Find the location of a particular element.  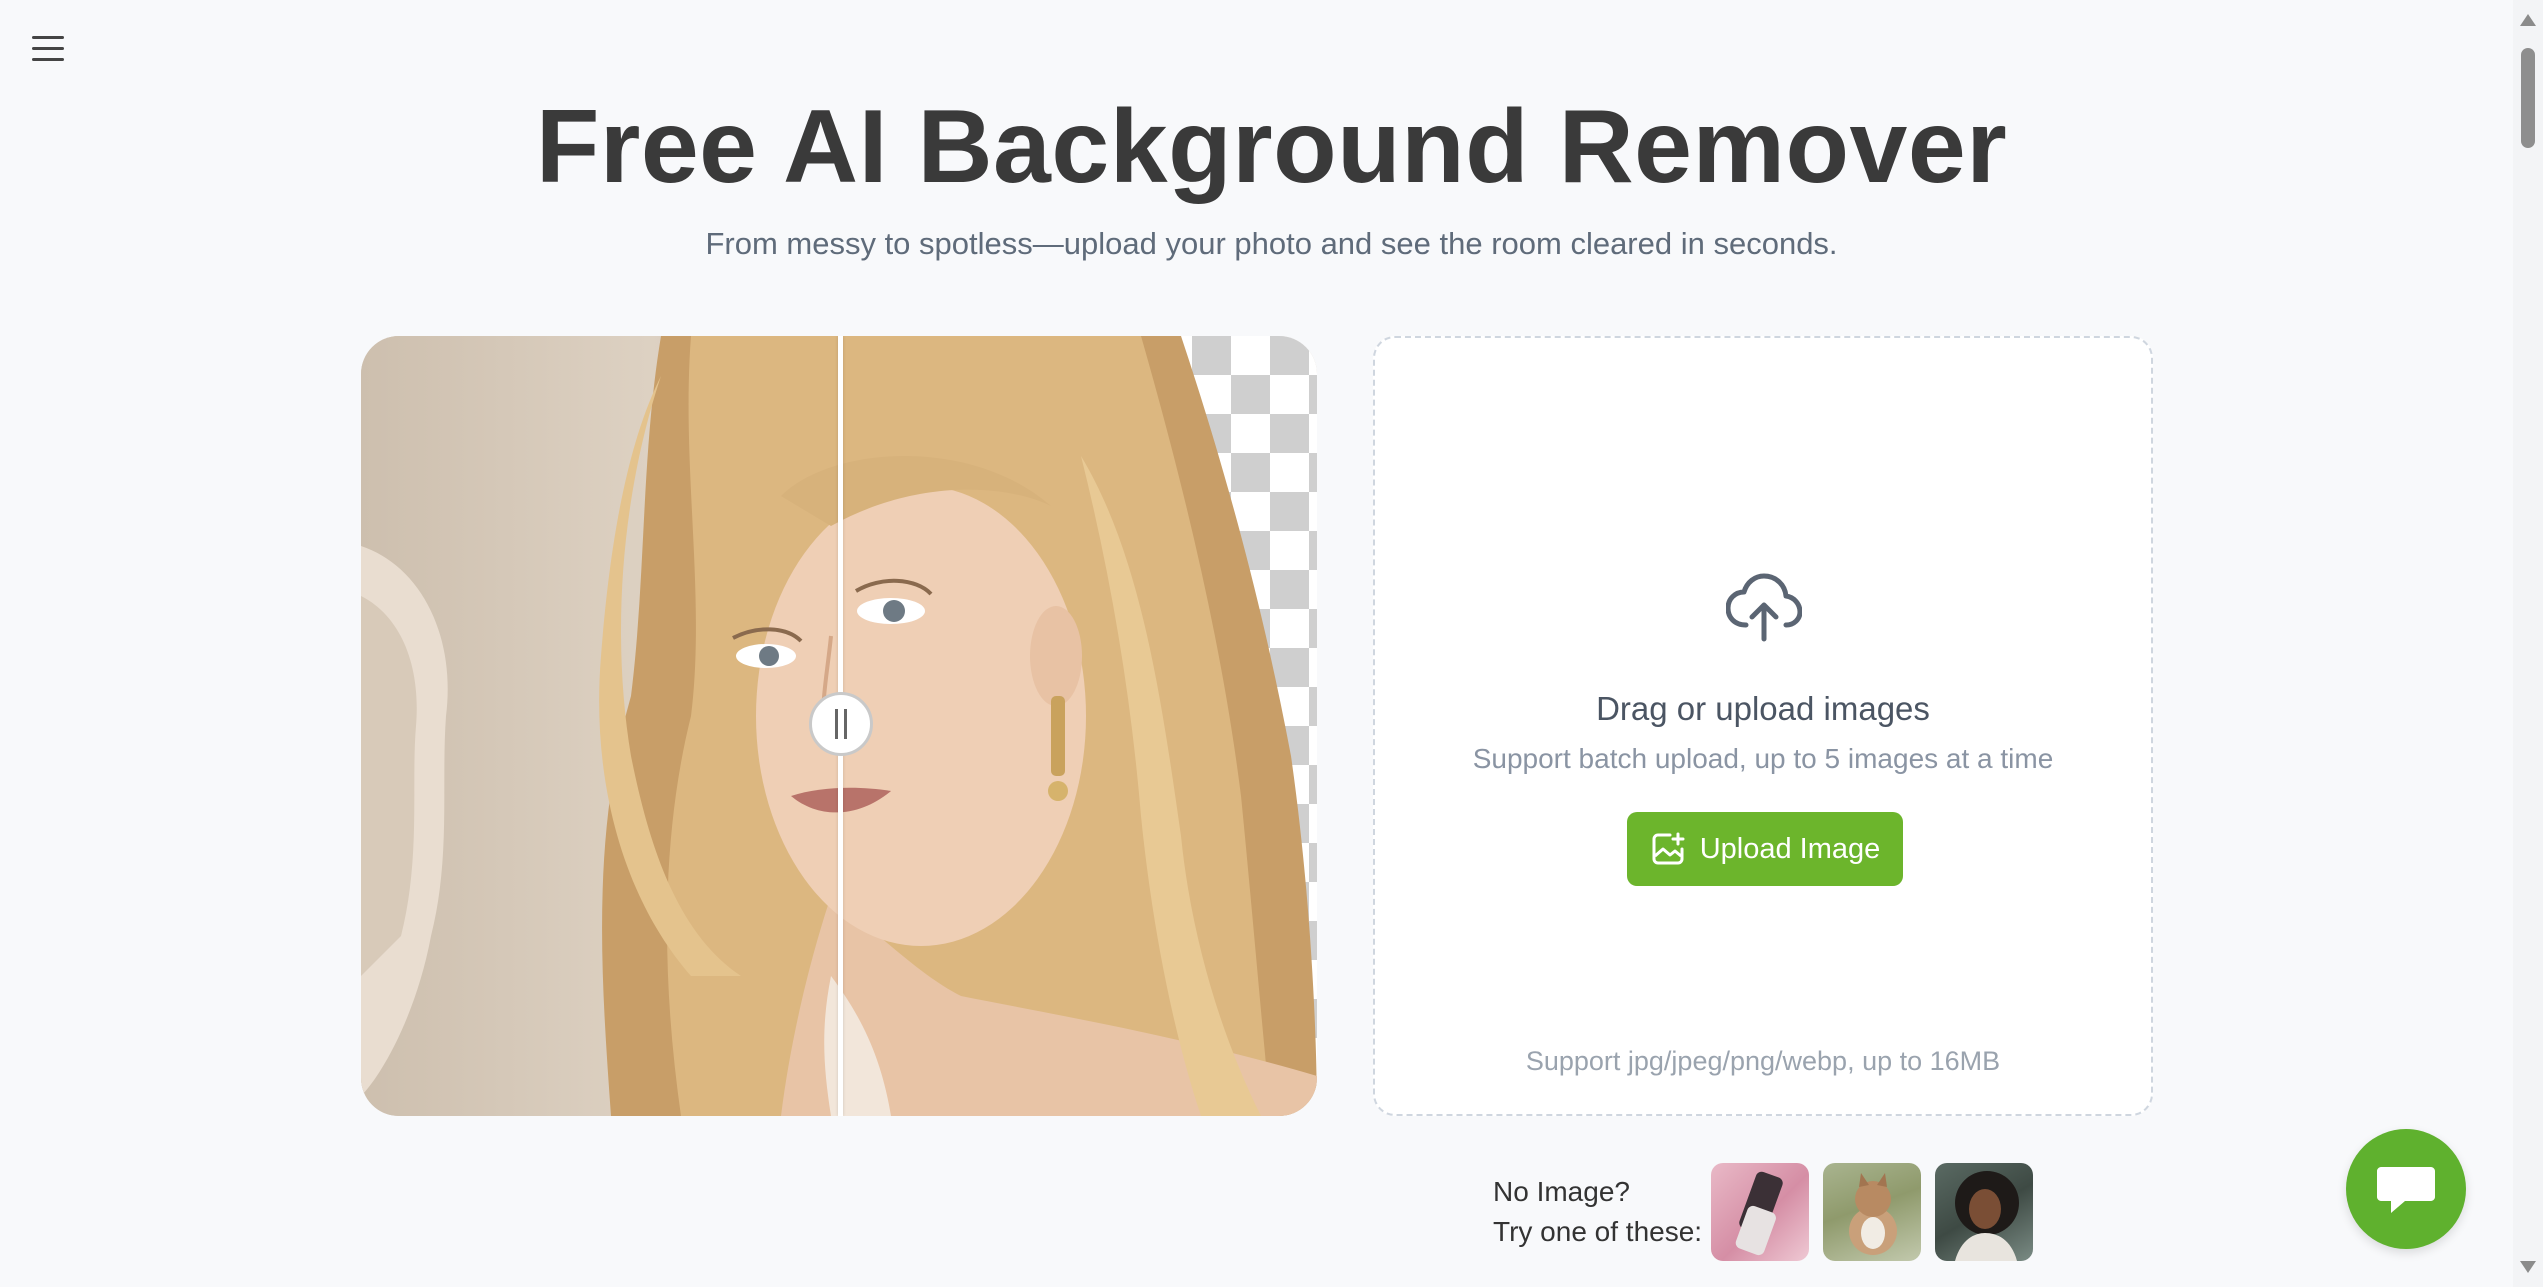

scrollbar-thumb is located at coordinates (2528, 98).